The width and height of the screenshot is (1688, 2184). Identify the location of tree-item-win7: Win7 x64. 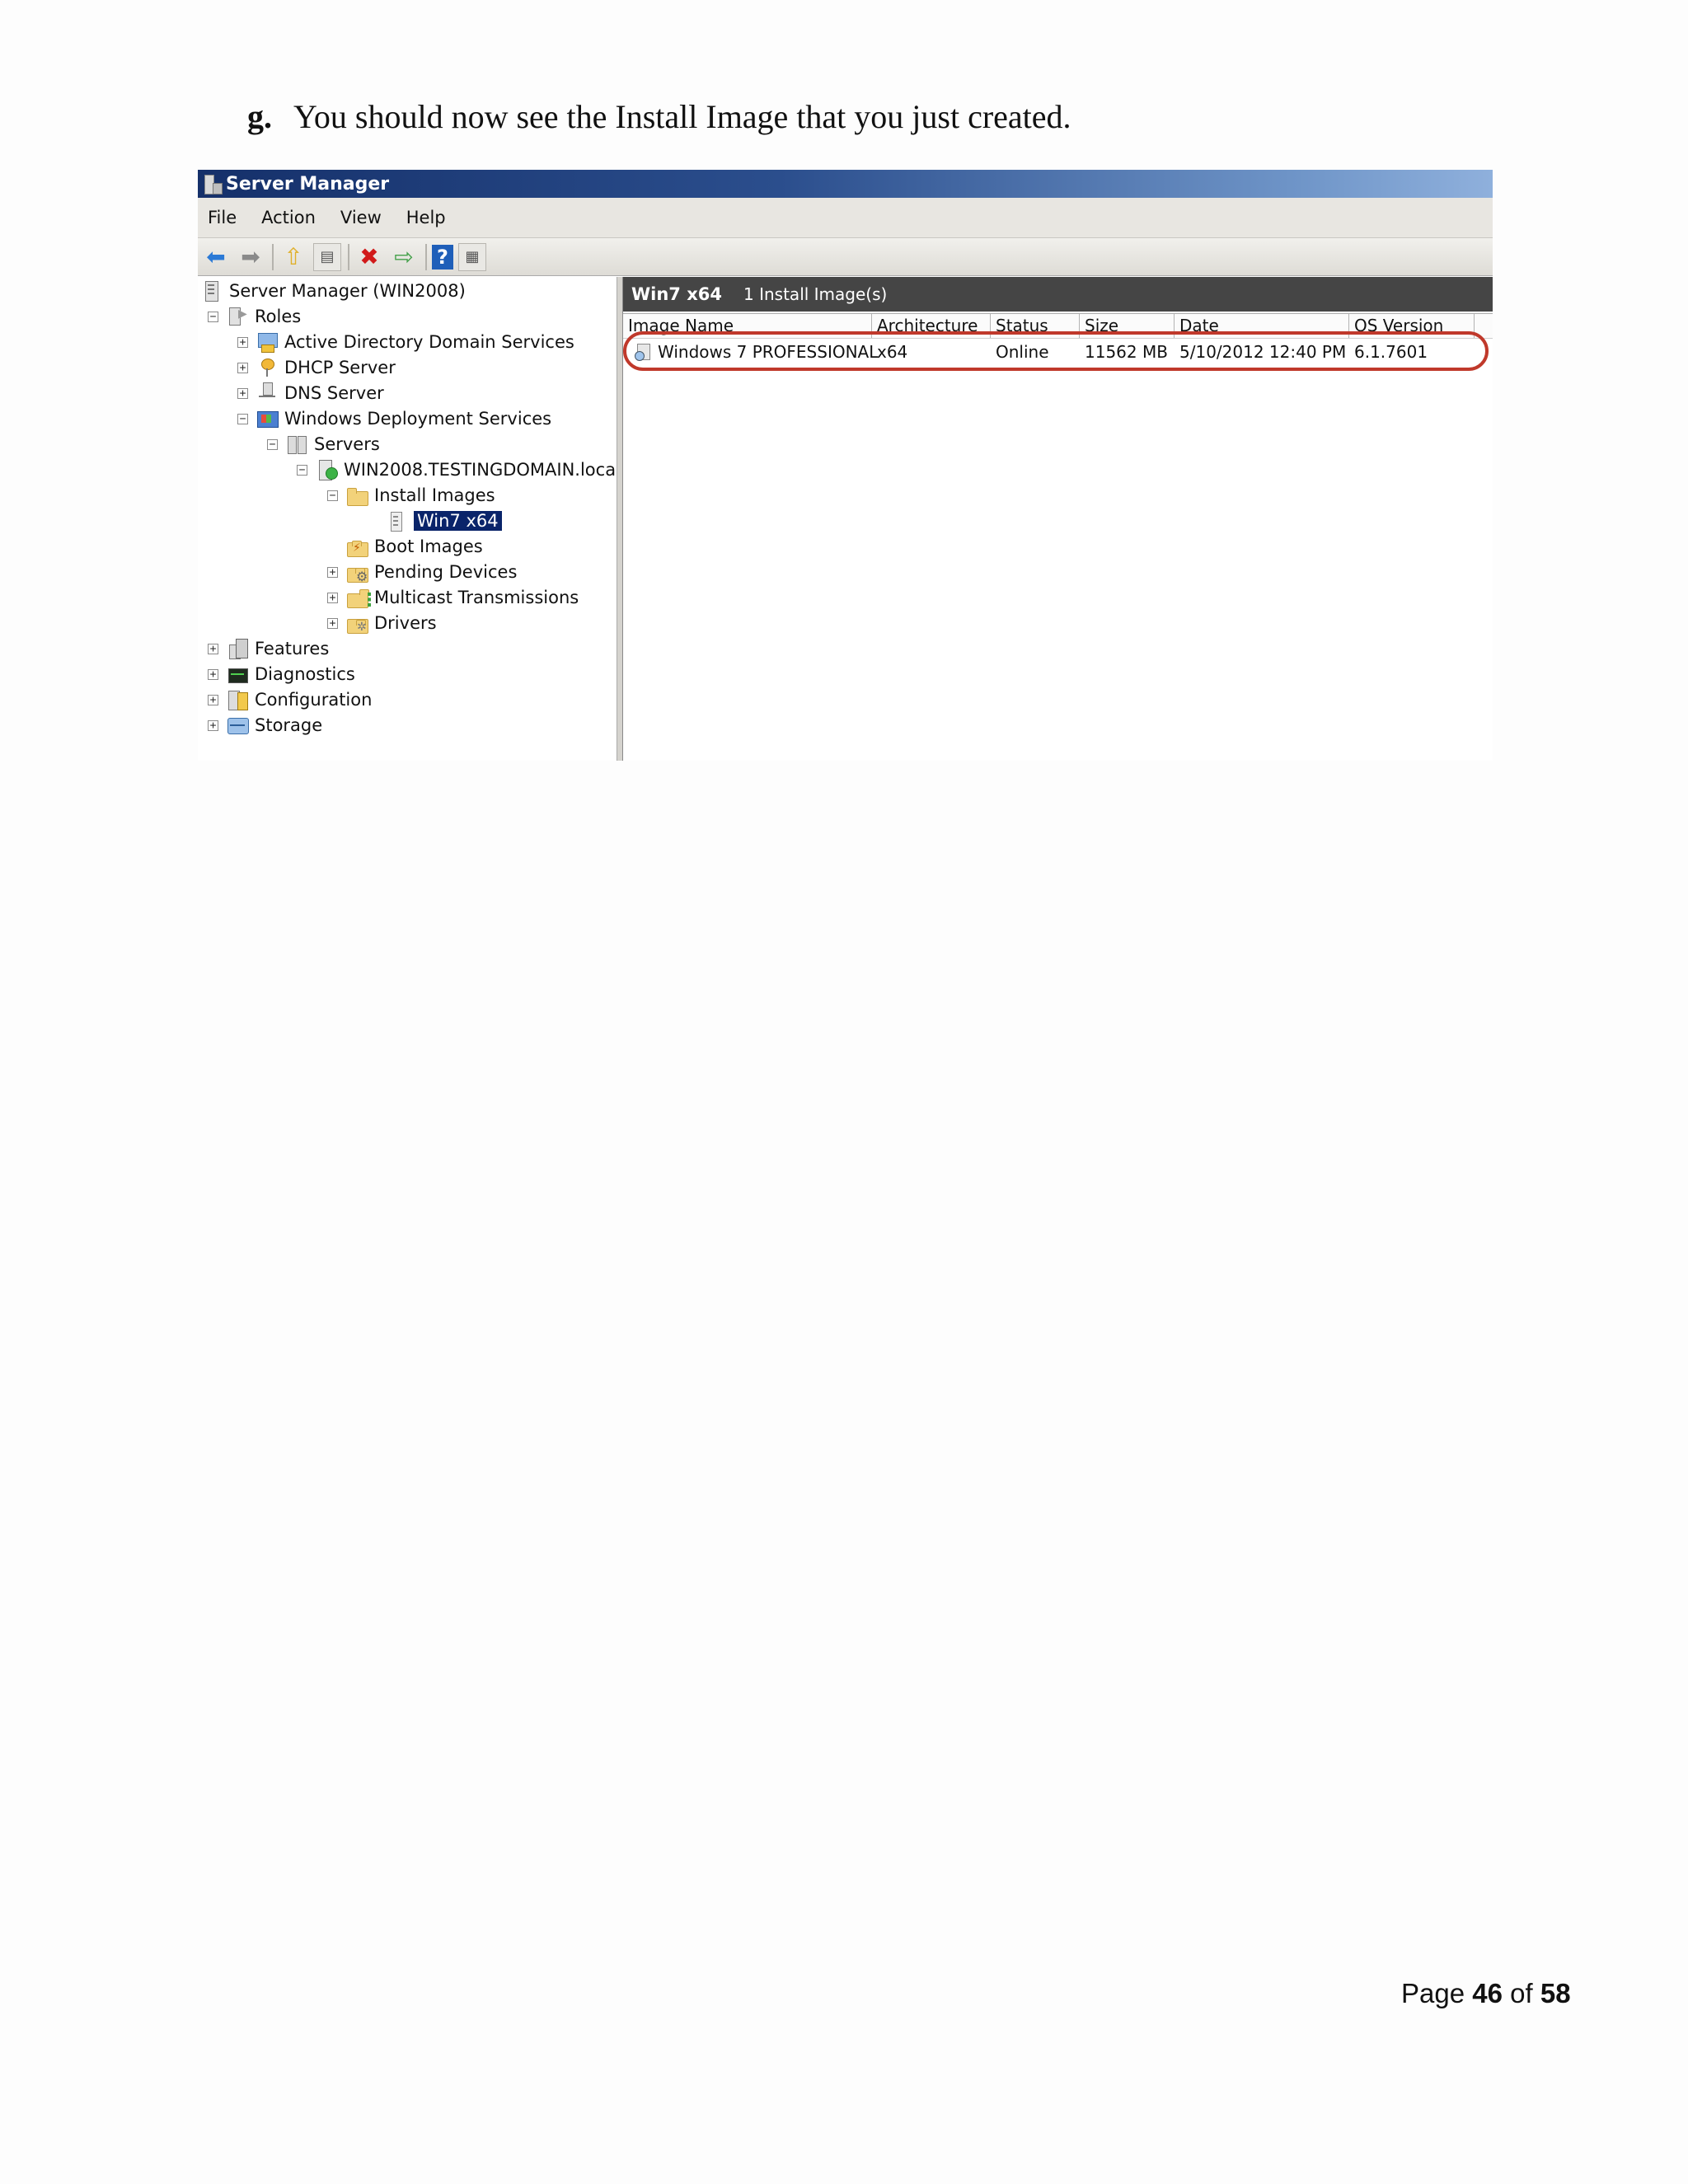
(444, 521).